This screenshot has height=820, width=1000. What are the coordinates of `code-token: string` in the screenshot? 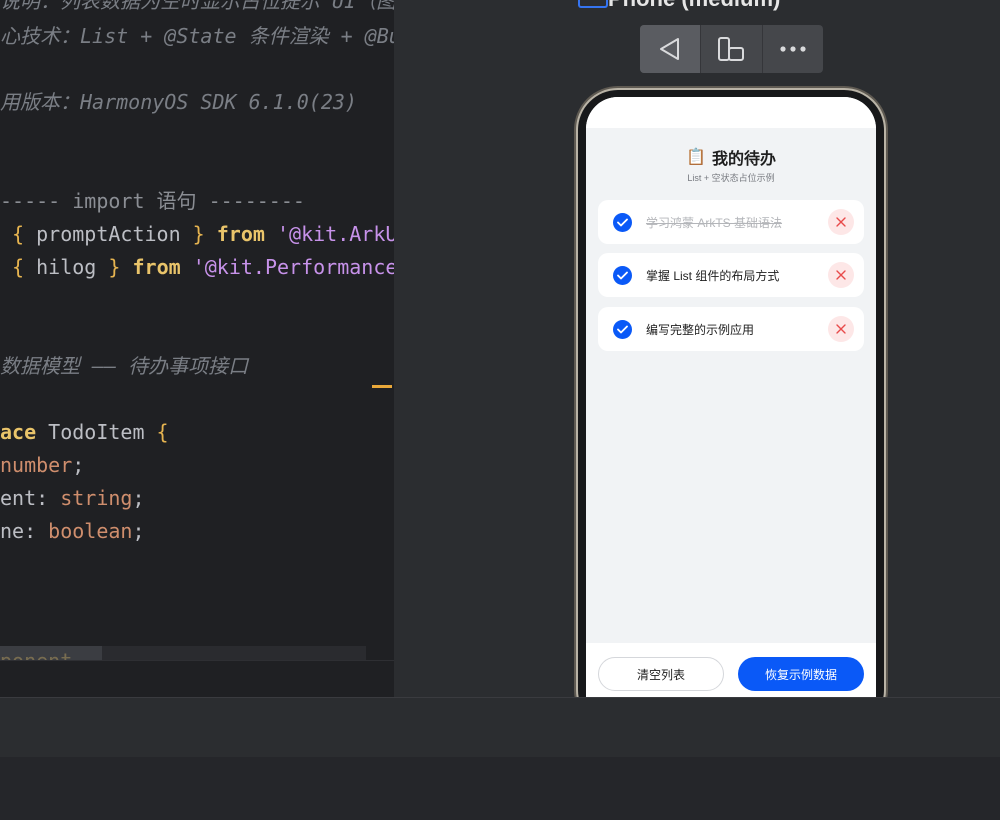 It's located at (96, 498).